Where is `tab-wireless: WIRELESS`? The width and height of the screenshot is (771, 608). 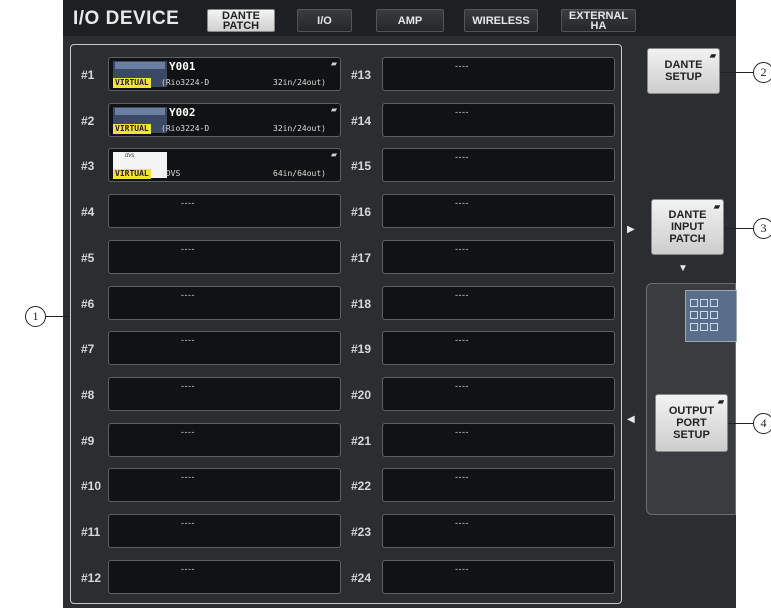
tab-wireless: WIRELESS is located at coordinates (501, 20).